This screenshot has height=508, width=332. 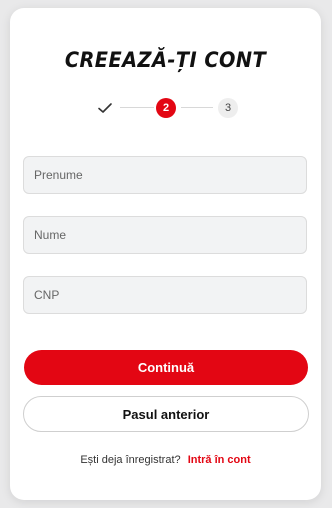 What do you see at coordinates (166, 367) in the screenshot?
I see `continue-button: Continuă` at bounding box center [166, 367].